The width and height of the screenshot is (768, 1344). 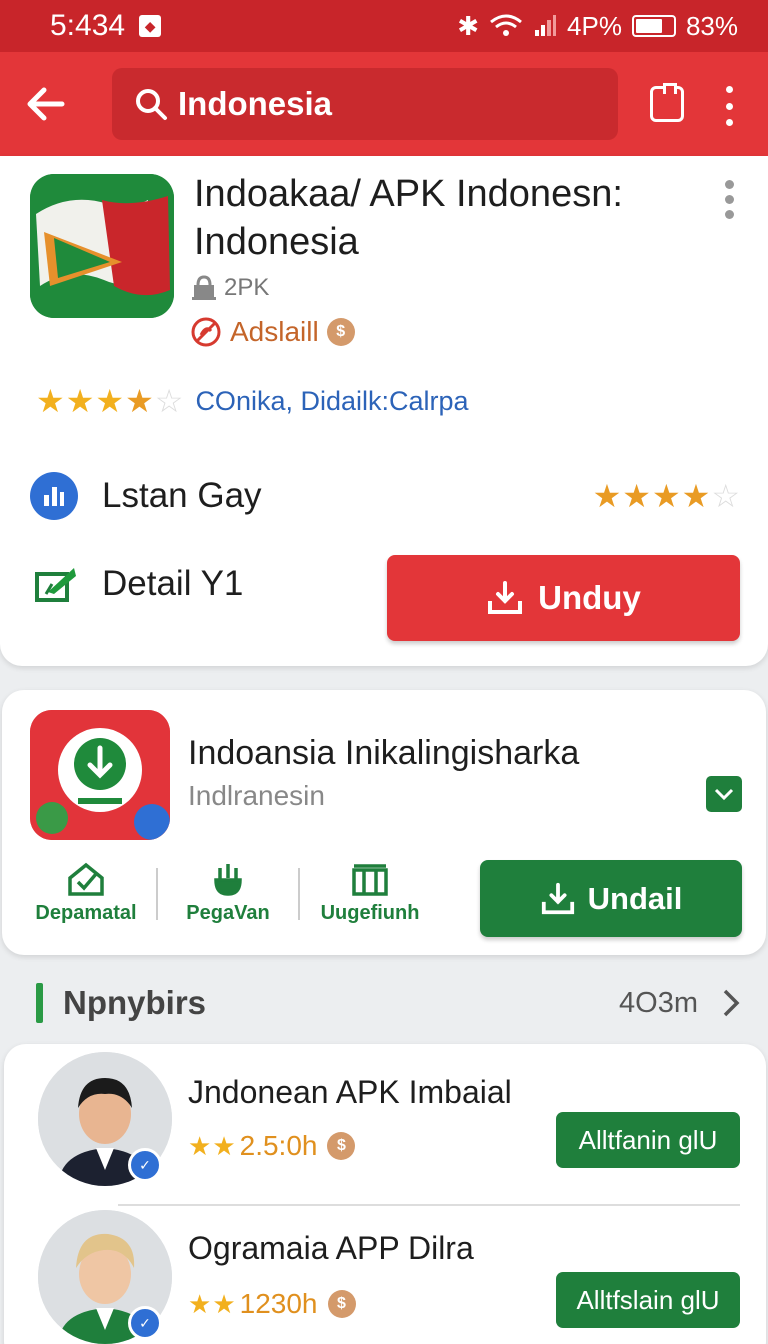 What do you see at coordinates (385, 496) in the screenshot?
I see `info-row: Lstan Gay ★ ★ ★ ★ ☆` at bounding box center [385, 496].